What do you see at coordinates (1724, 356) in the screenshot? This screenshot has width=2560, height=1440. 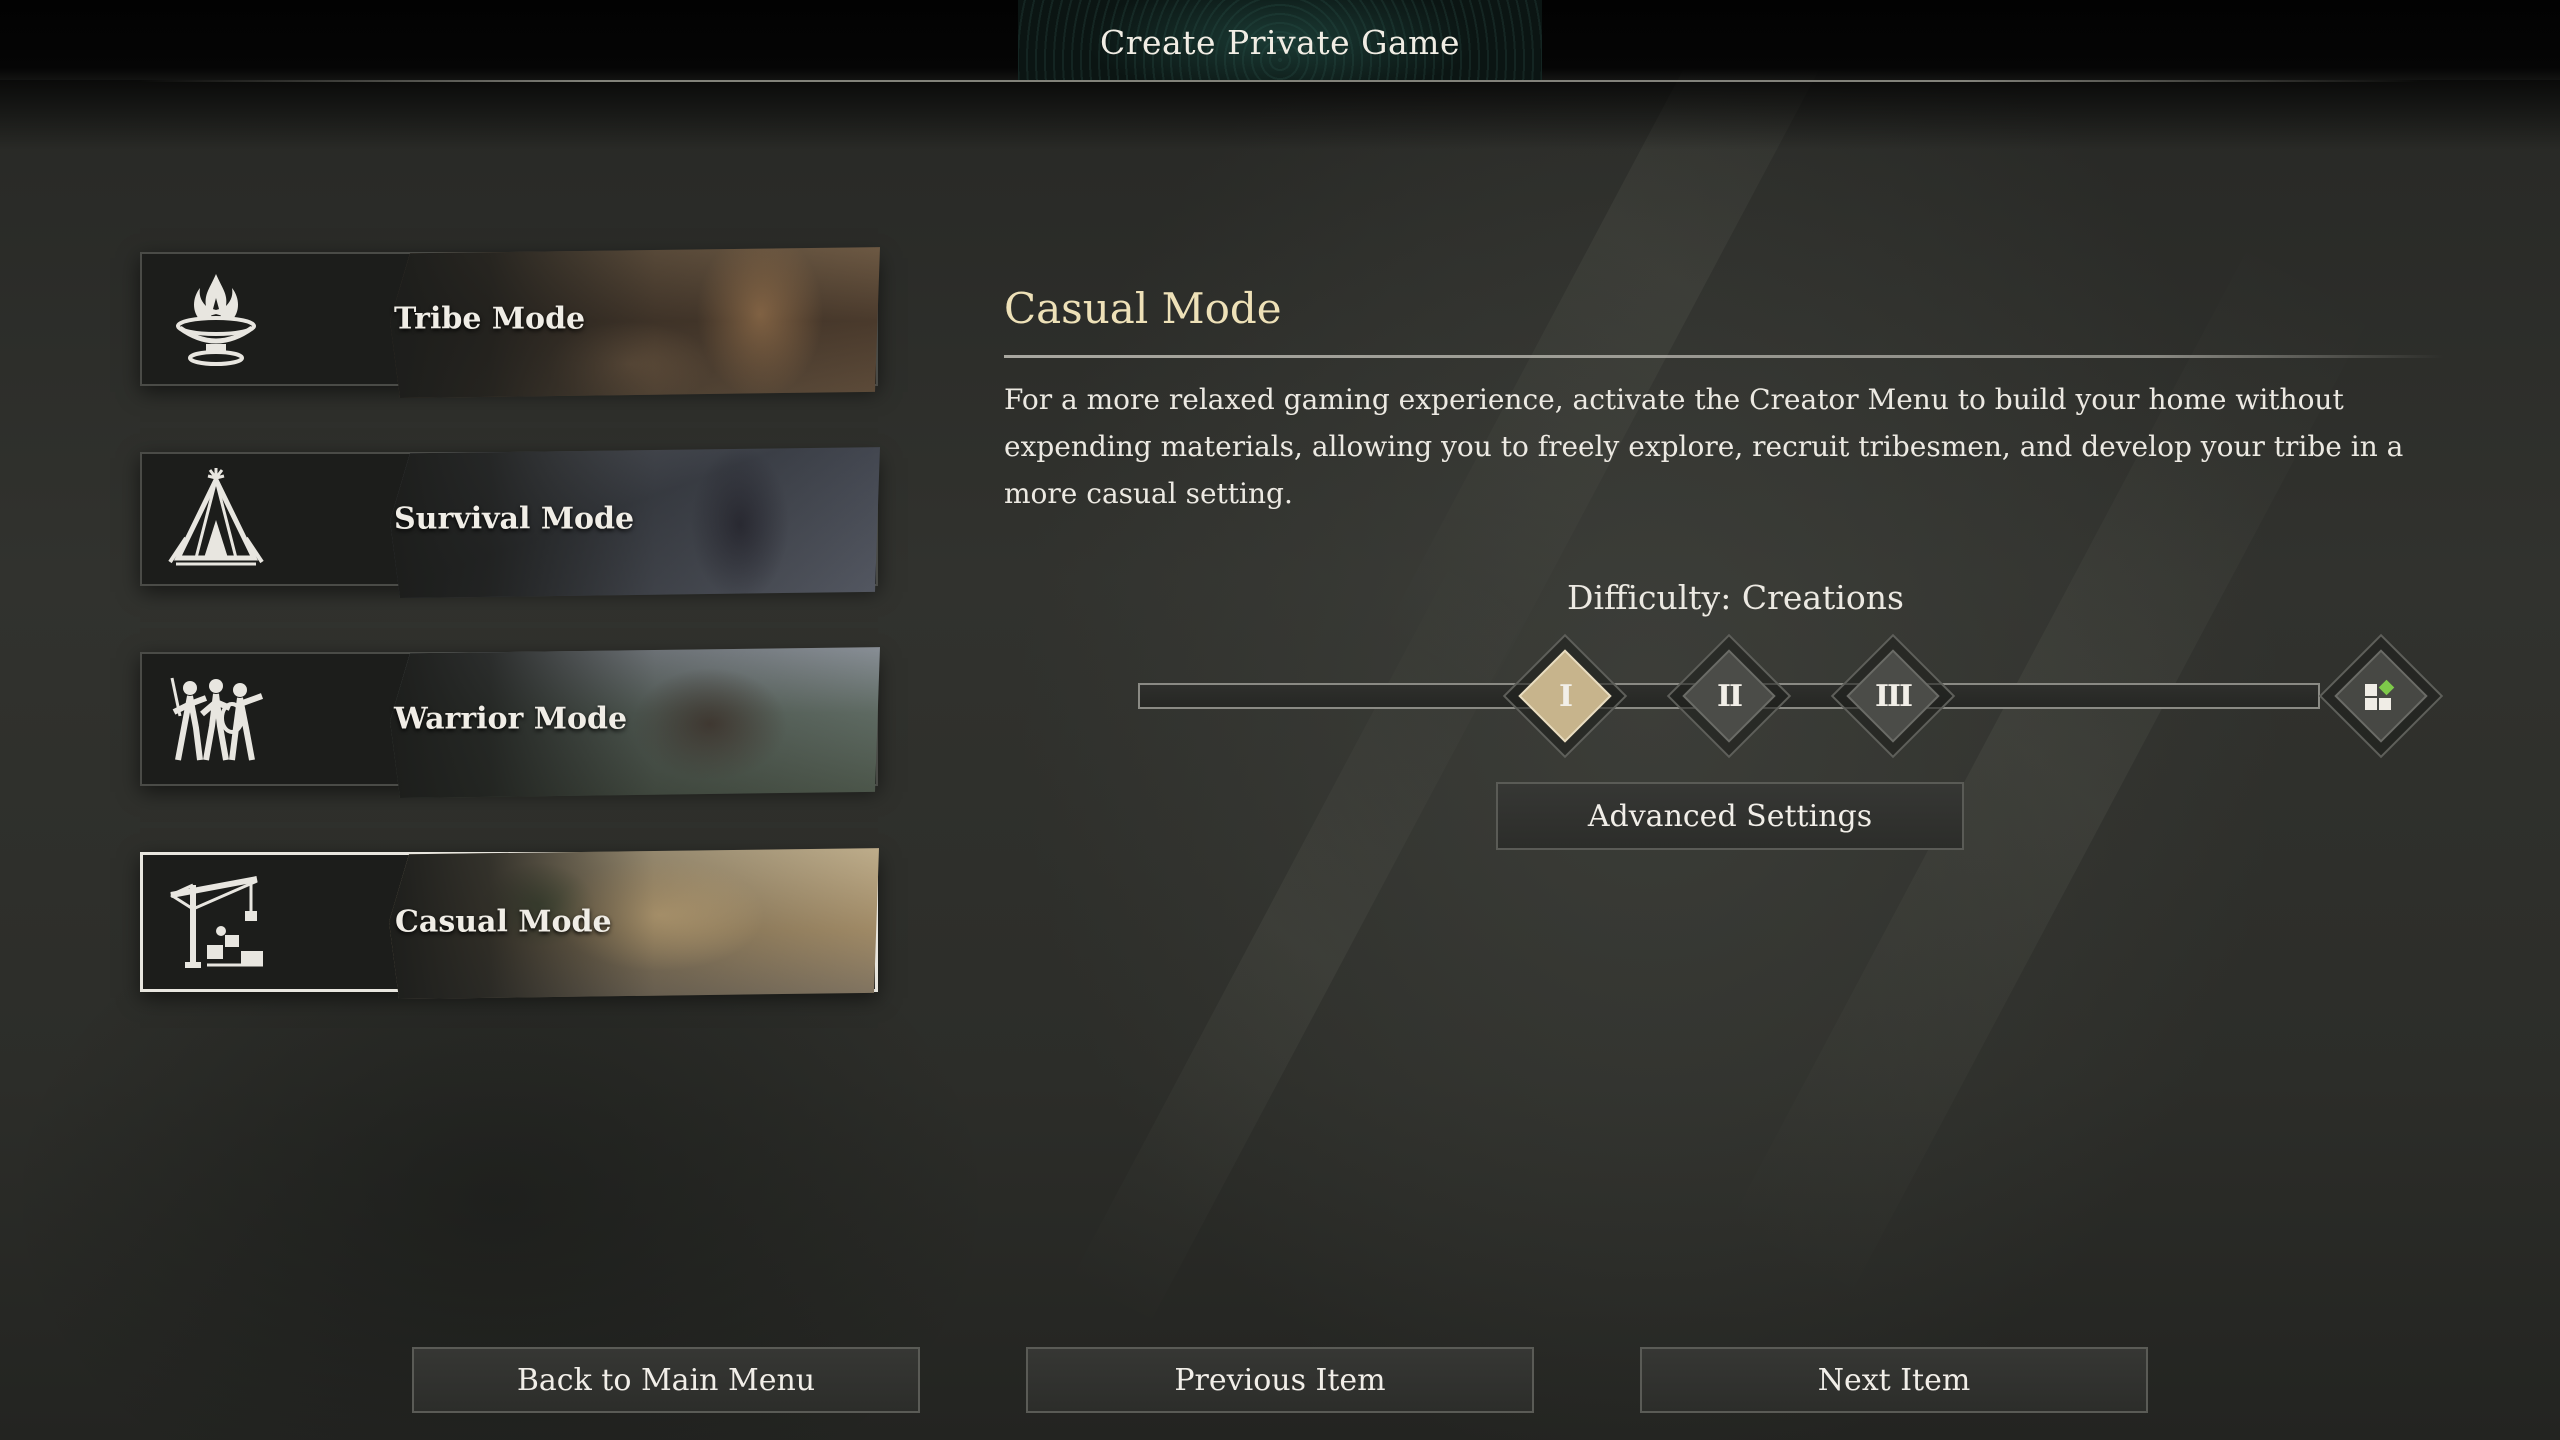 I see `detail-divider` at bounding box center [1724, 356].